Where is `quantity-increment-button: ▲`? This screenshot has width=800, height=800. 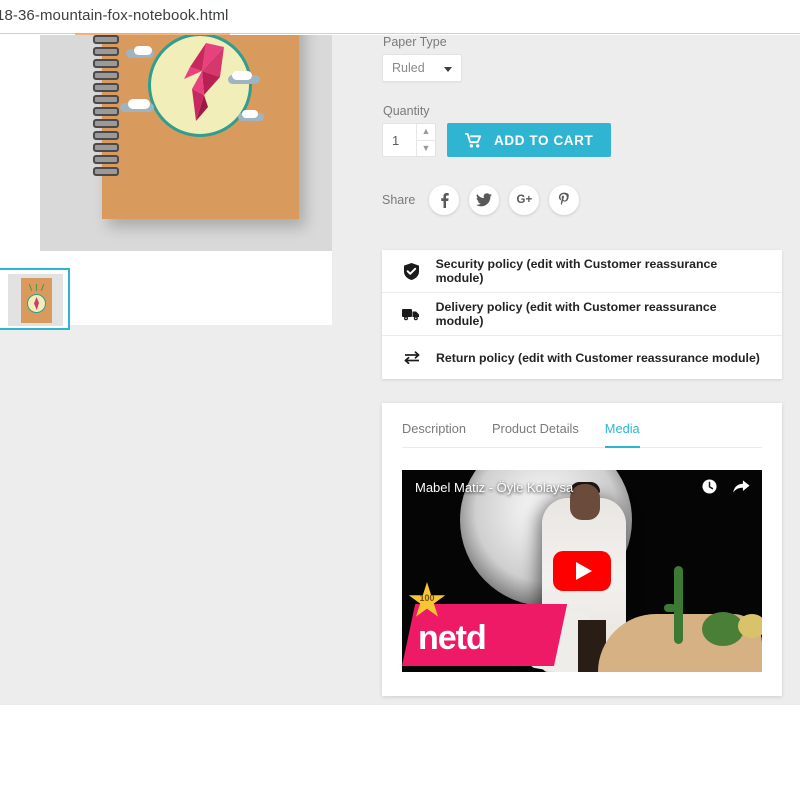 quantity-increment-button: ▲ is located at coordinates (426, 132).